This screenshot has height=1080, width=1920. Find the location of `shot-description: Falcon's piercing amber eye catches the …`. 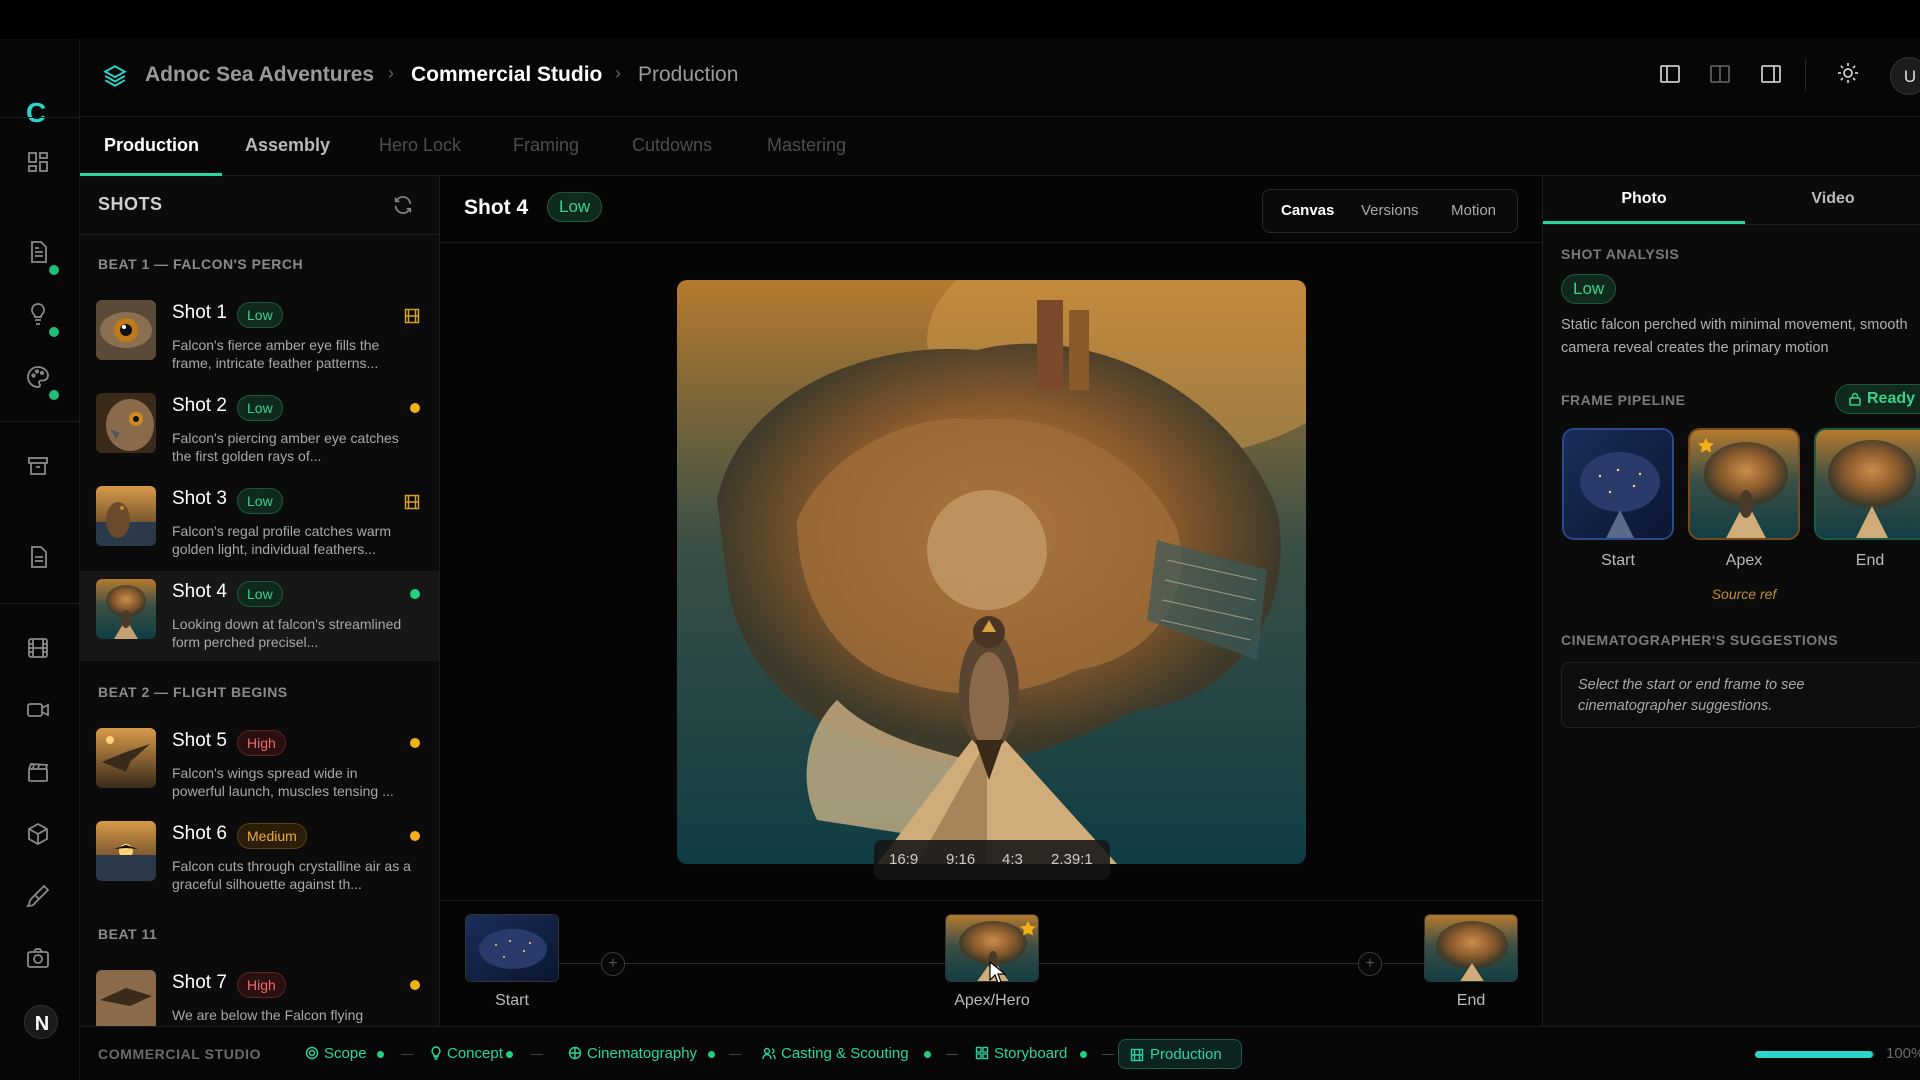

shot-description: Falcon's piercing amber eye catches the … is located at coordinates (285, 447).